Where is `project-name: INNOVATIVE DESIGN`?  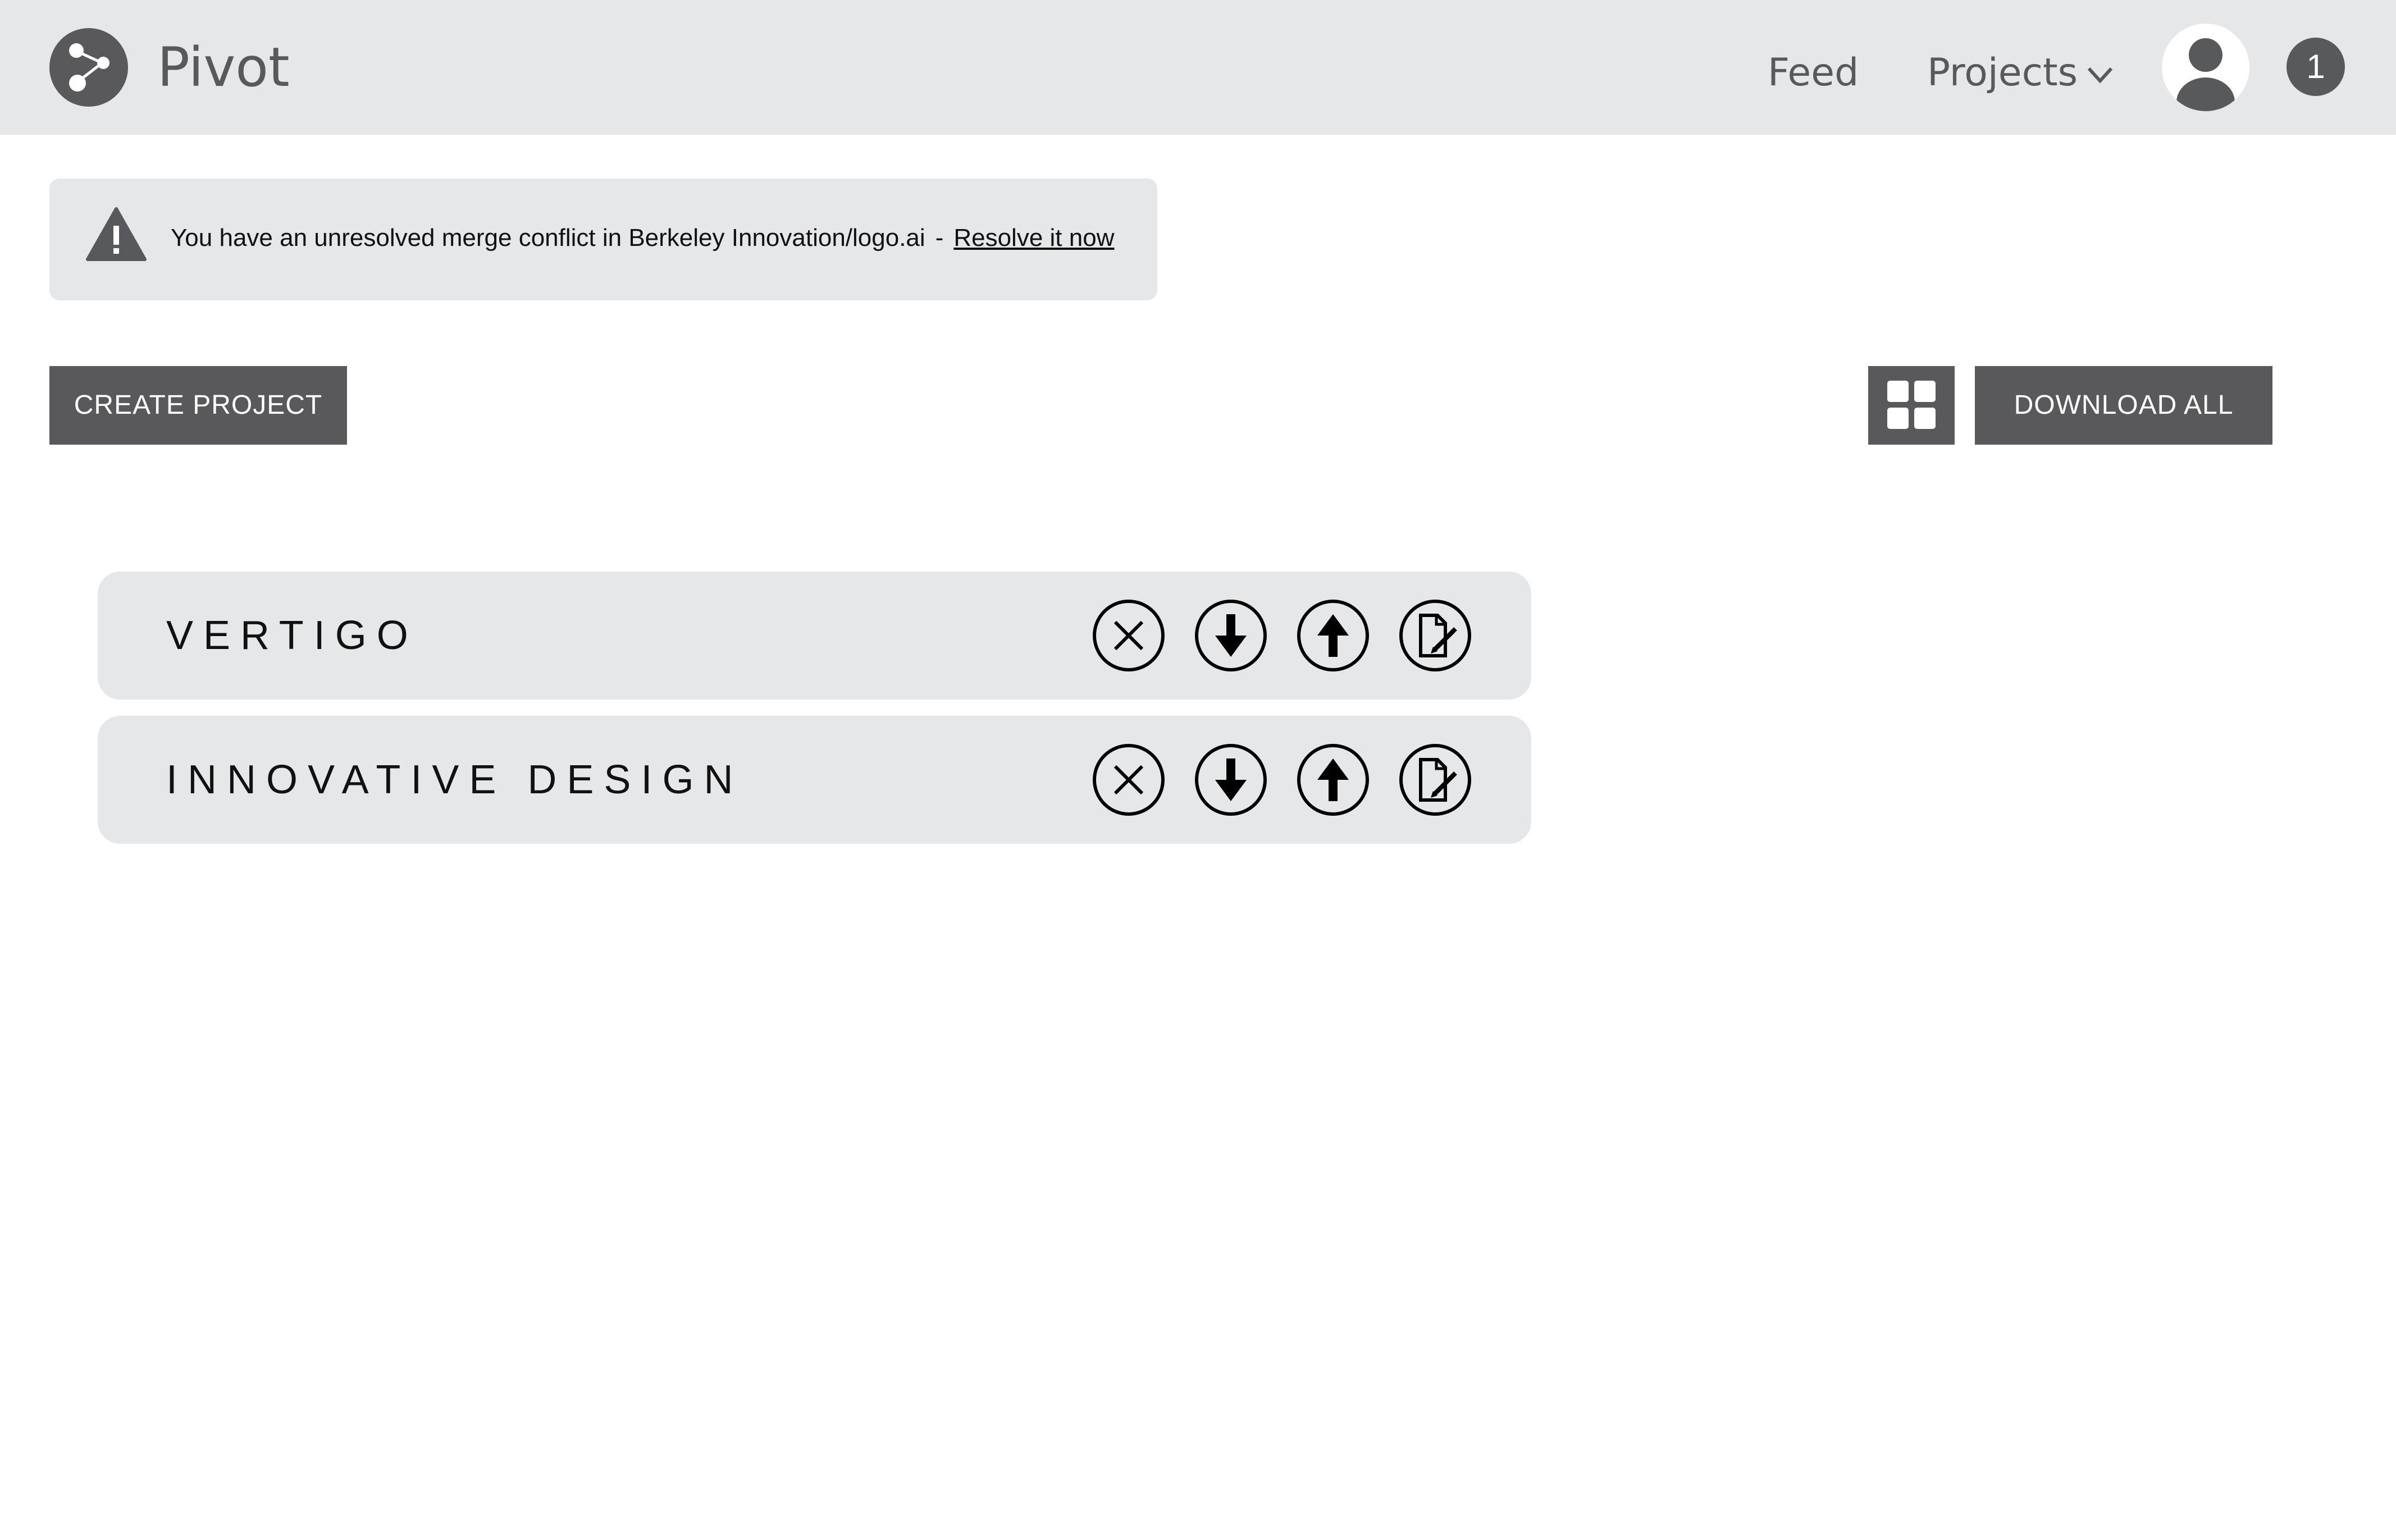
project-name: INNOVATIVE DESIGN is located at coordinates (455, 779).